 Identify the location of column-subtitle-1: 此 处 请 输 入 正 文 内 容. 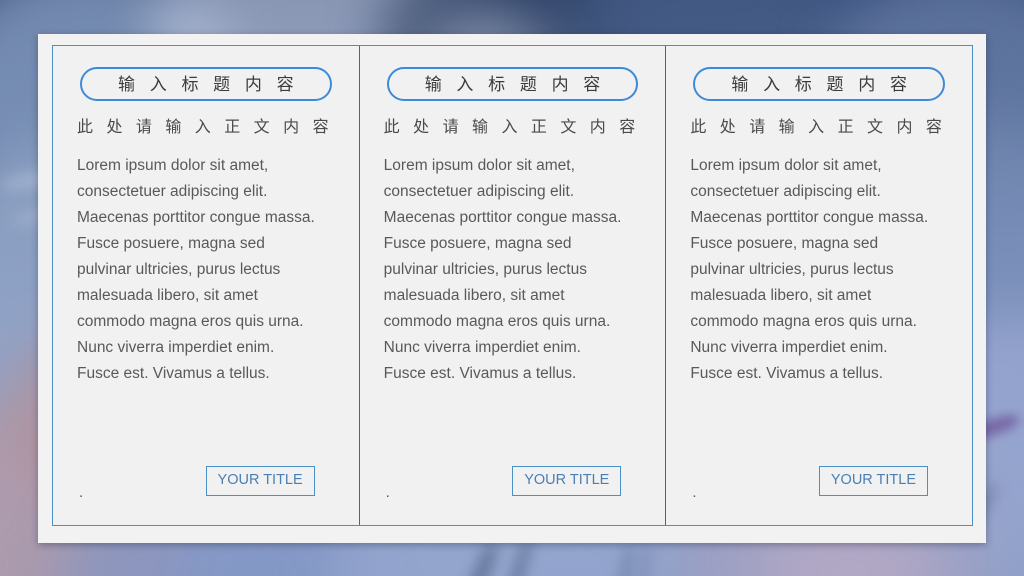
(205, 127).